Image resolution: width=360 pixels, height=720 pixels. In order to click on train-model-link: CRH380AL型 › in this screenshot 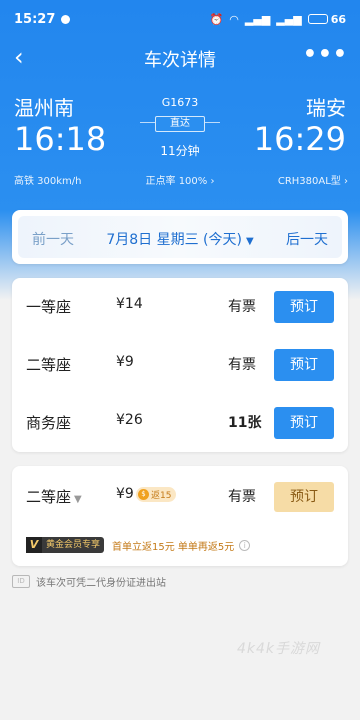, I will do `click(313, 179)`.